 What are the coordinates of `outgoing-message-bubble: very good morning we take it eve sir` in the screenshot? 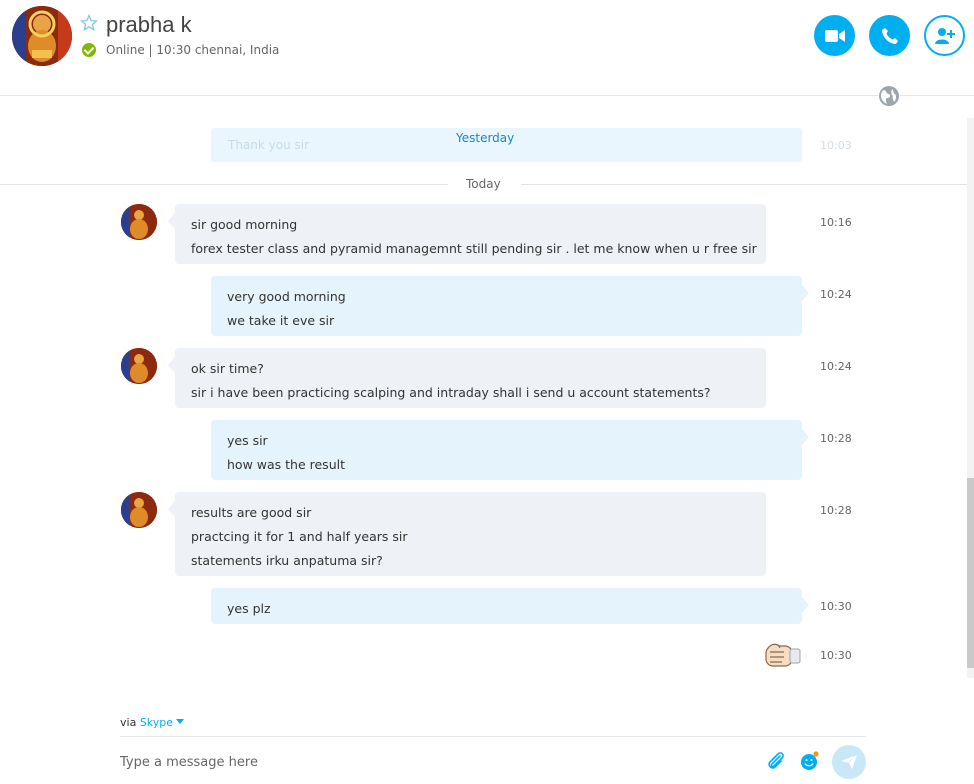 It's located at (510, 306).